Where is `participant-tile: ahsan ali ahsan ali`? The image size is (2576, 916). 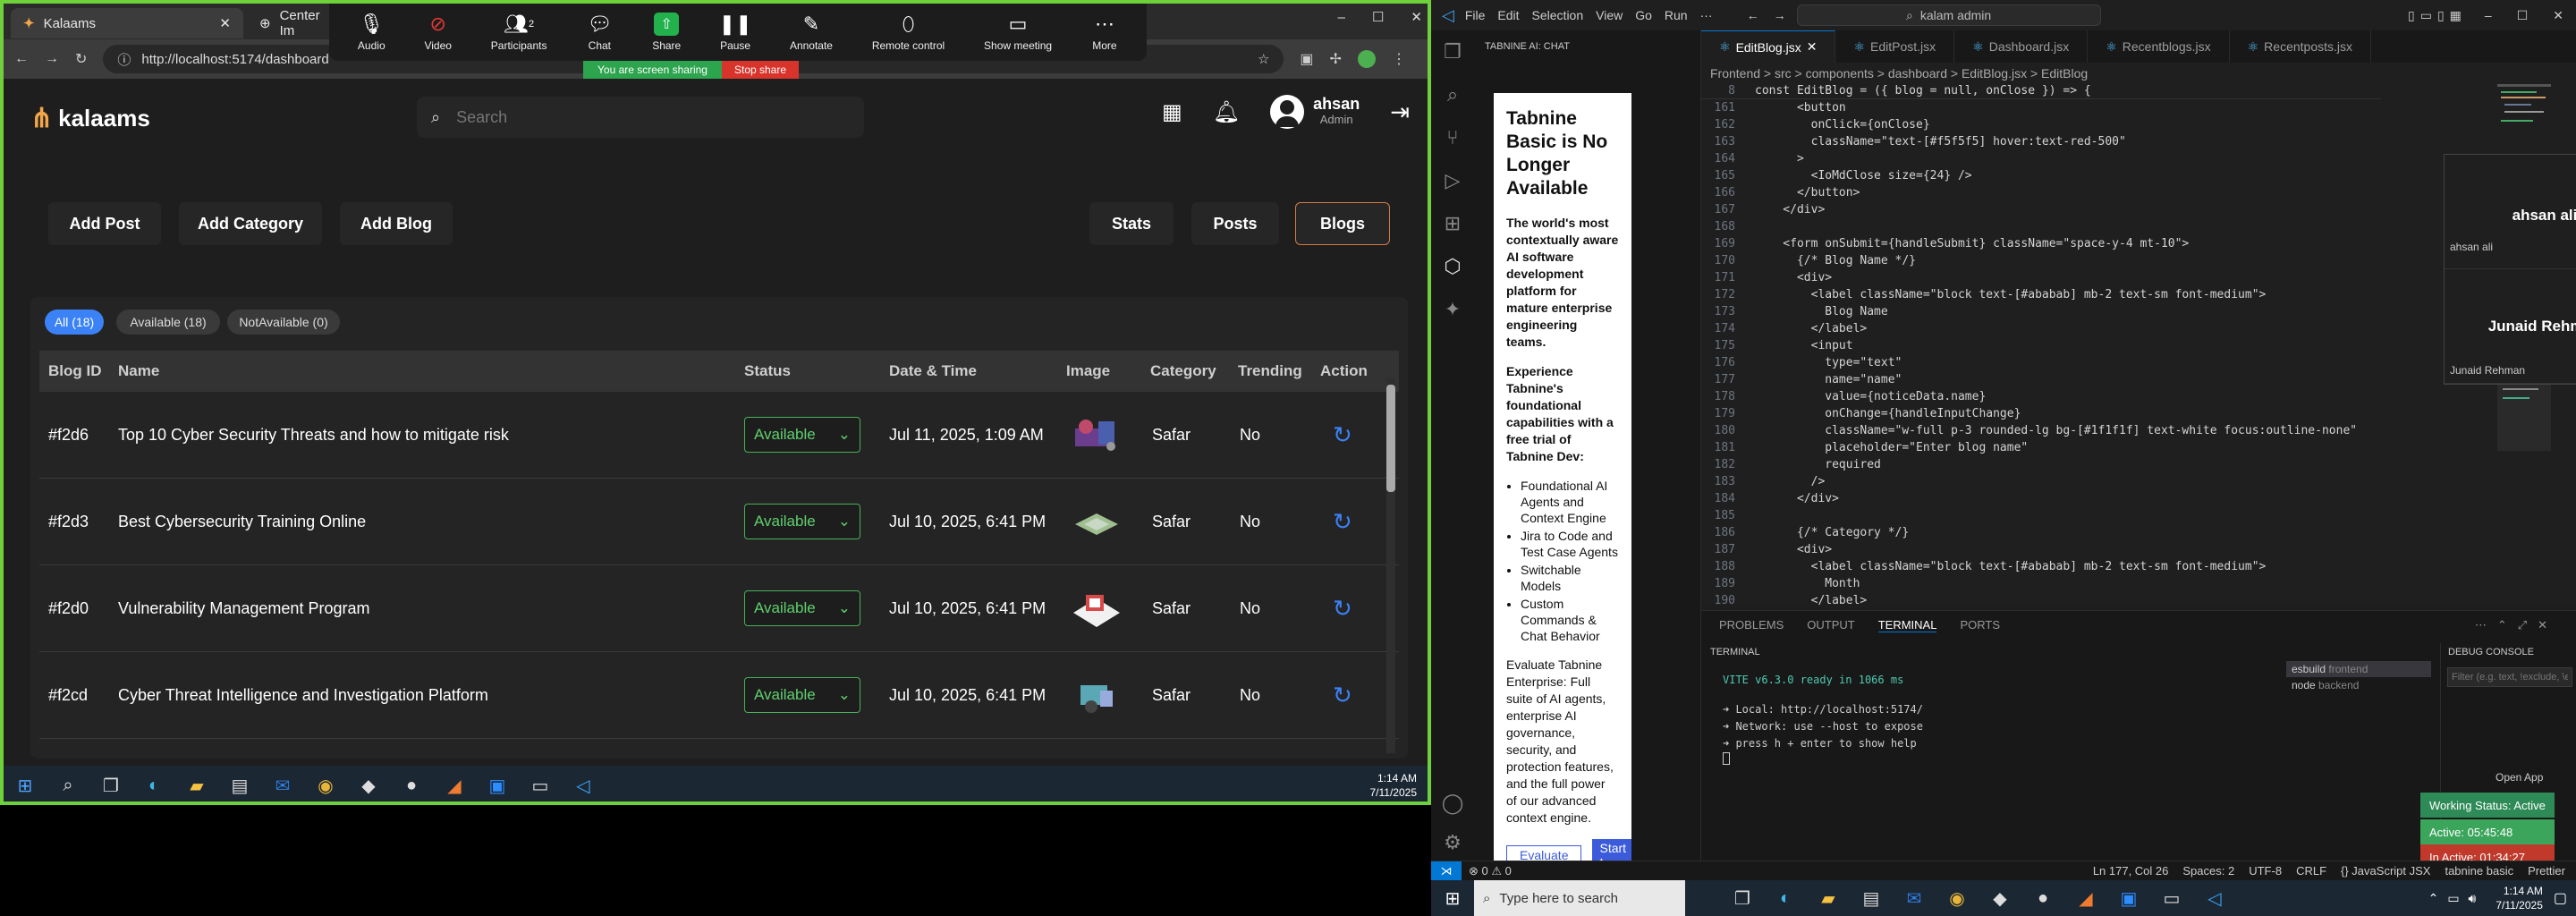 participant-tile: ahsan ali ahsan ali is located at coordinates (2510, 212).